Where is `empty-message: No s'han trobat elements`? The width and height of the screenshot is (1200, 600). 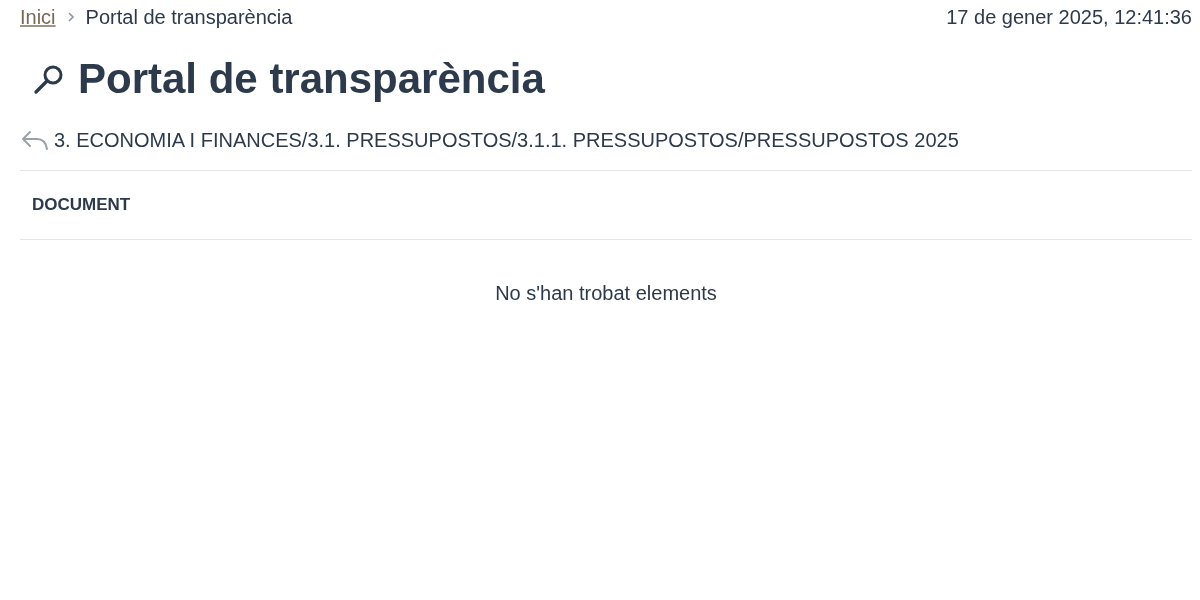 empty-message: No s'han trobat elements is located at coordinates (606, 293).